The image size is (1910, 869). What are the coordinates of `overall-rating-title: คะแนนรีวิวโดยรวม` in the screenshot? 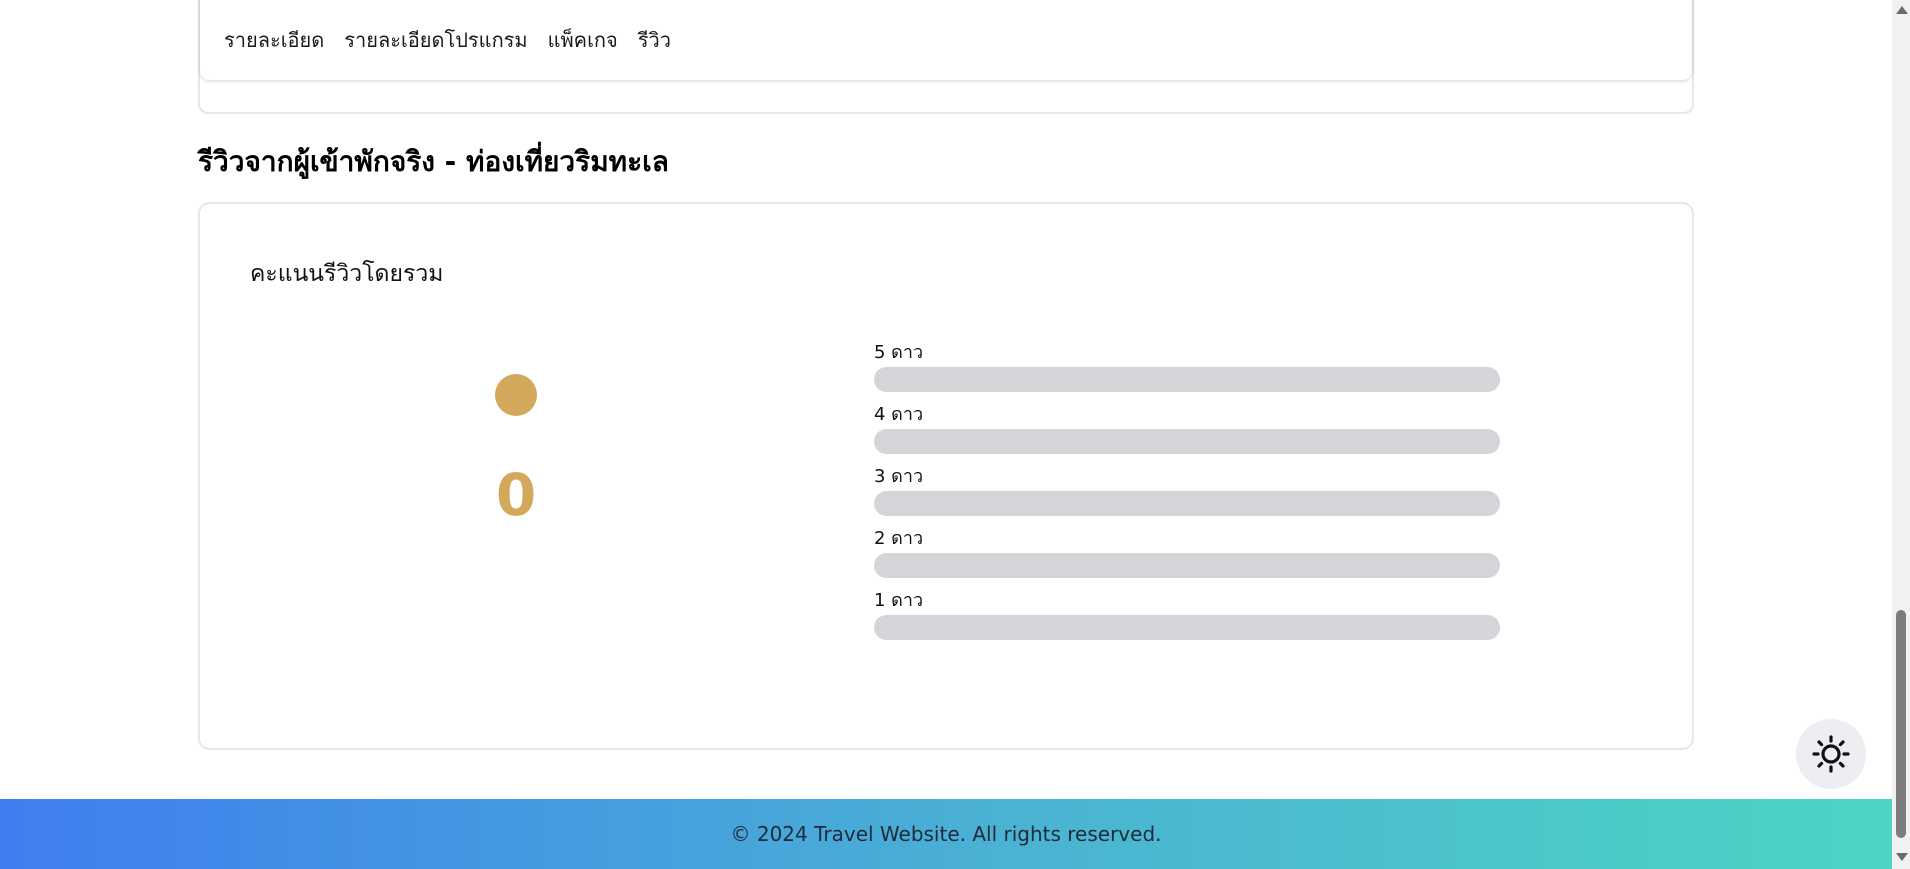 It's located at (347, 274).